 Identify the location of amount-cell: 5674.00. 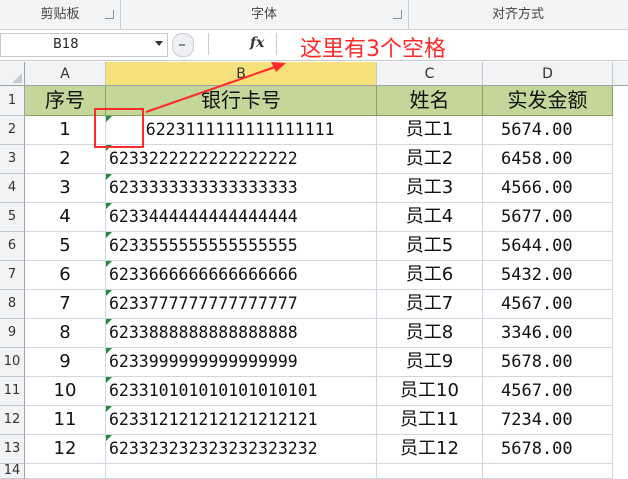
(548, 130).